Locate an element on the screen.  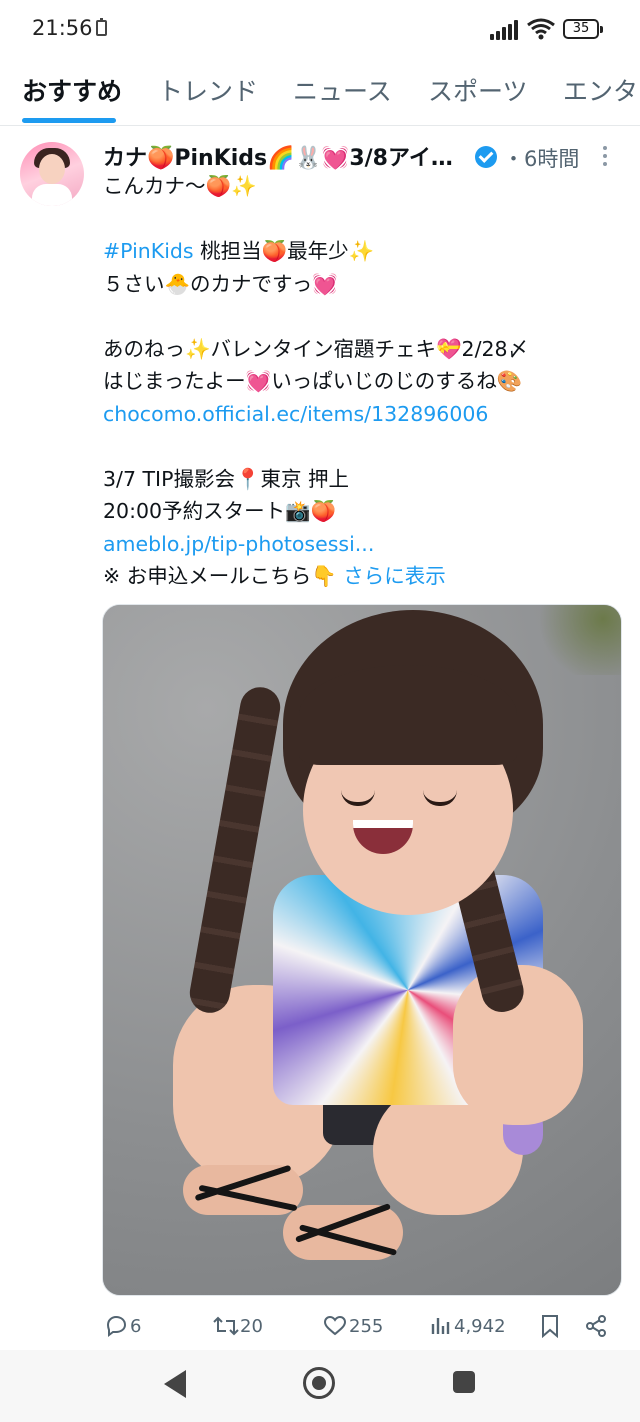
tweet-timestamp: ・6時間 is located at coordinates (541, 158).